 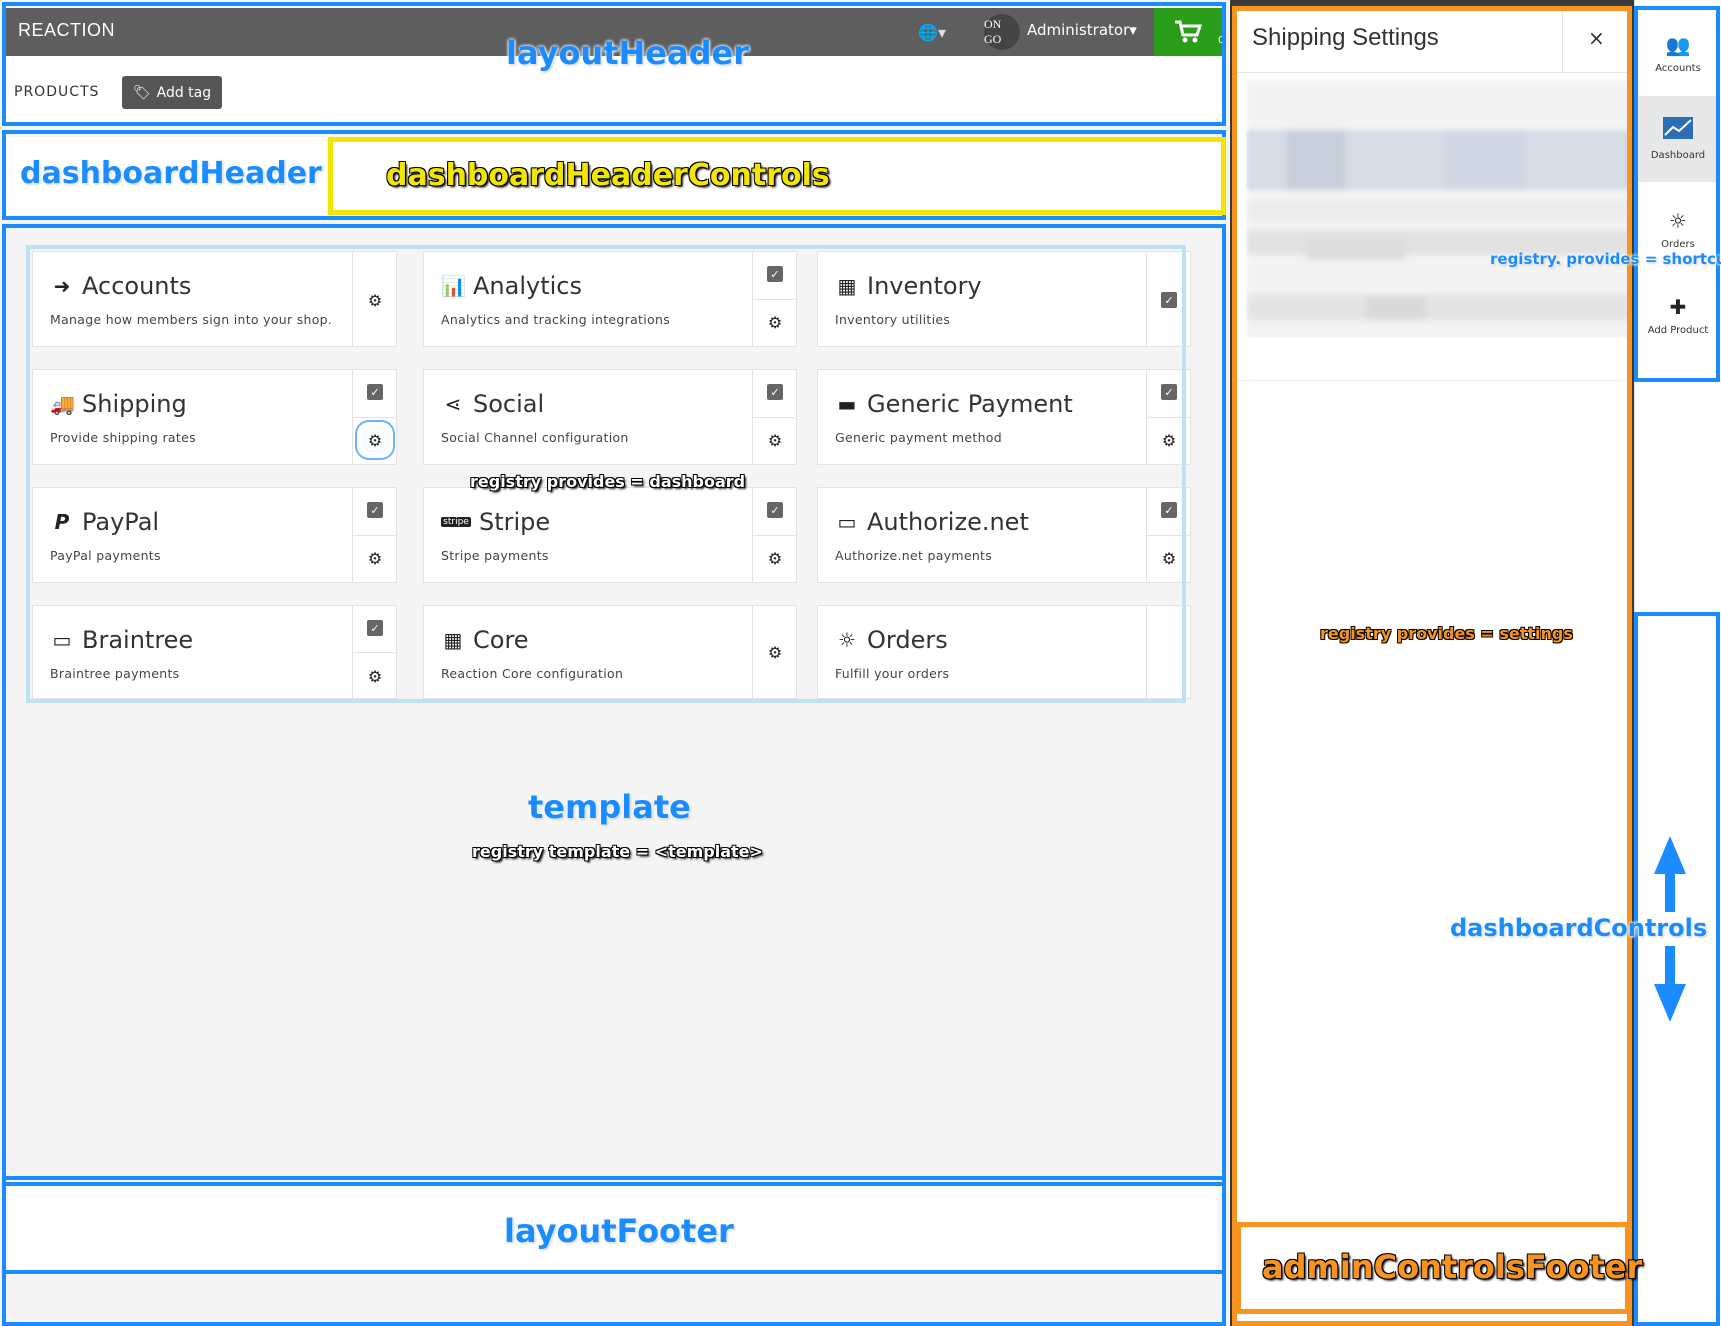 What do you see at coordinates (138, 640) in the screenshot?
I see `card-title: Braintree` at bounding box center [138, 640].